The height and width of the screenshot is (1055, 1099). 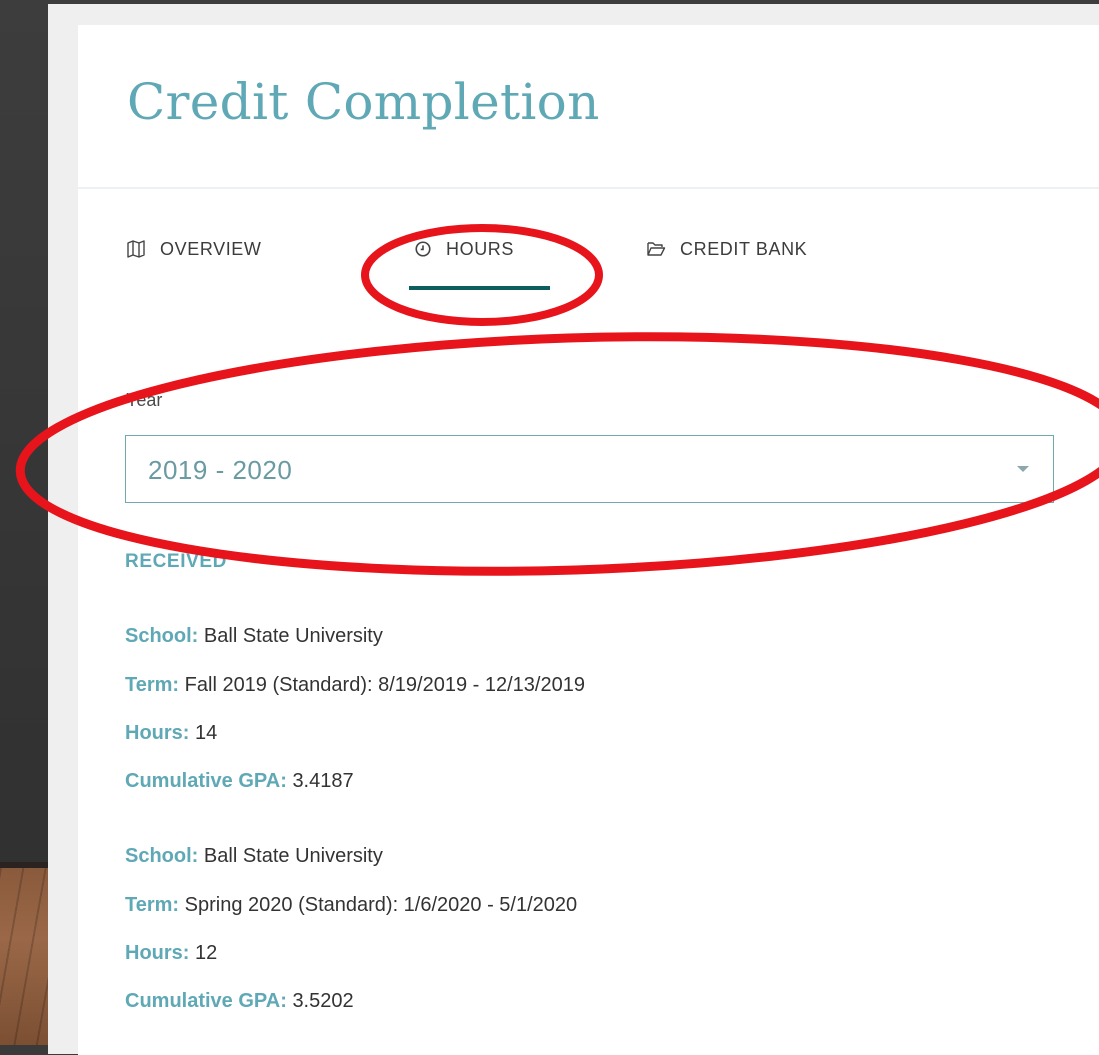 I want to click on active-tab-indicator, so click(x=479, y=288).